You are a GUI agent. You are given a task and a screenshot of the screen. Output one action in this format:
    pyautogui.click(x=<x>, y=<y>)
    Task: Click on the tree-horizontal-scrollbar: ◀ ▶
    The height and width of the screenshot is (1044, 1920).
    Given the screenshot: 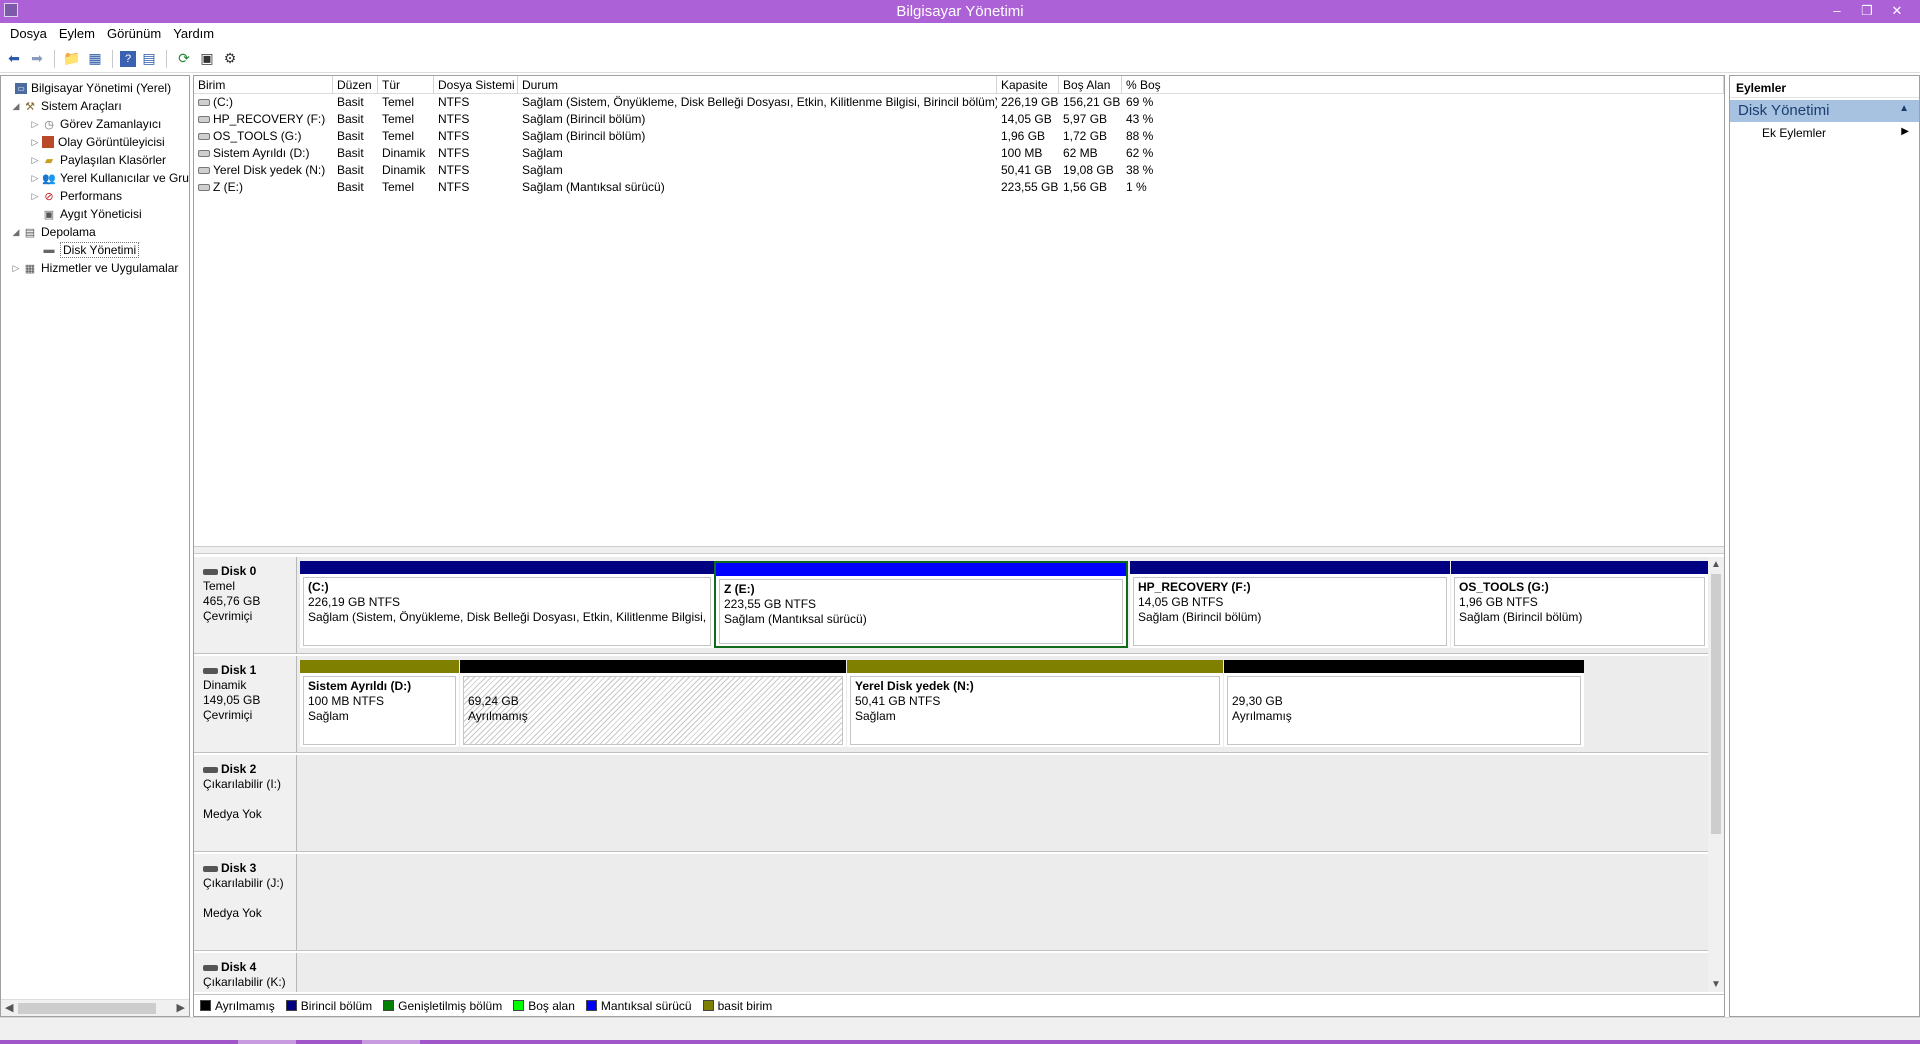 What is the action you would take?
    pyautogui.click(x=95, y=1007)
    